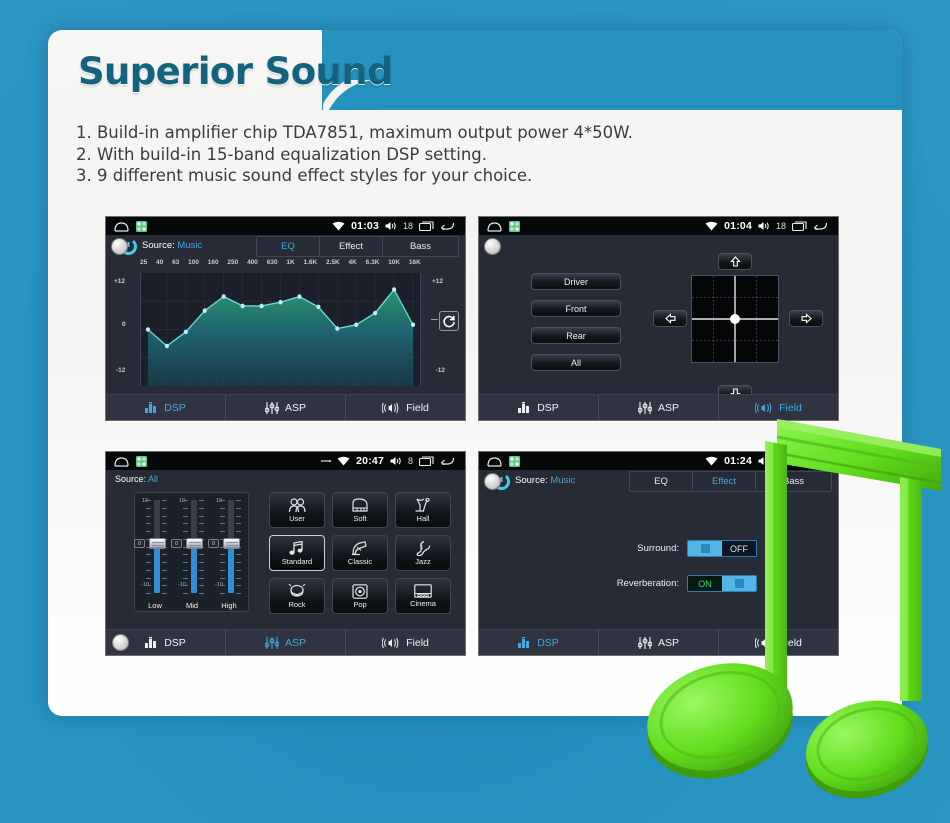 This screenshot has height=823, width=950. What do you see at coordinates (738, 226) in the screenshot?
I see `status-time: 01:04` at bounding box center [738, 226].